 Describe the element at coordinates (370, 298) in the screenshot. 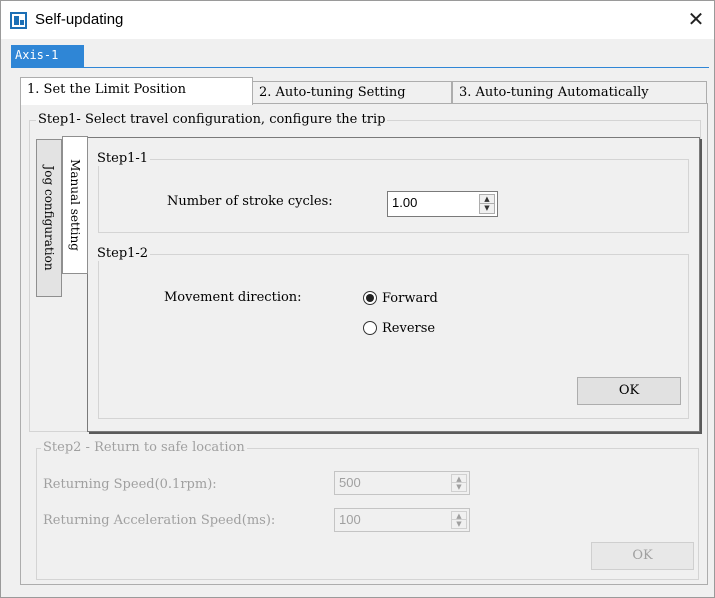

I see `radio-forward` at that location.